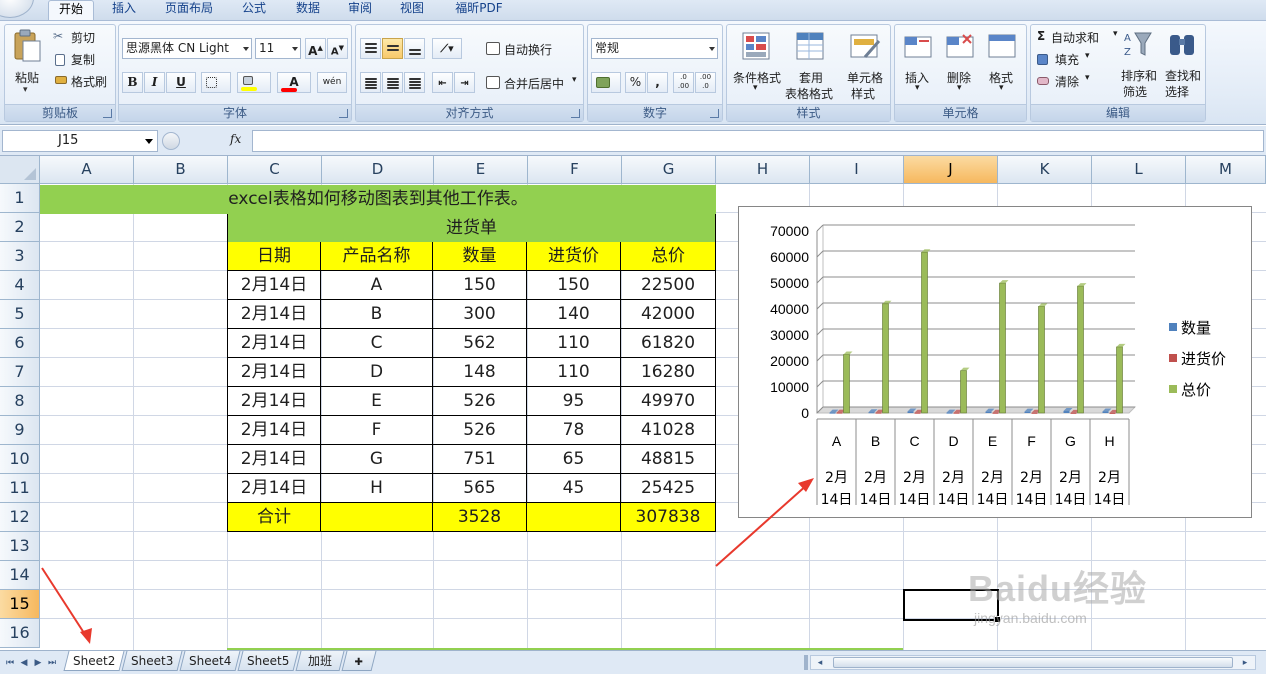 This screenshot has width=1266, height=674. I want to click on scroll-left-icon: ◂, so click(820, 663).